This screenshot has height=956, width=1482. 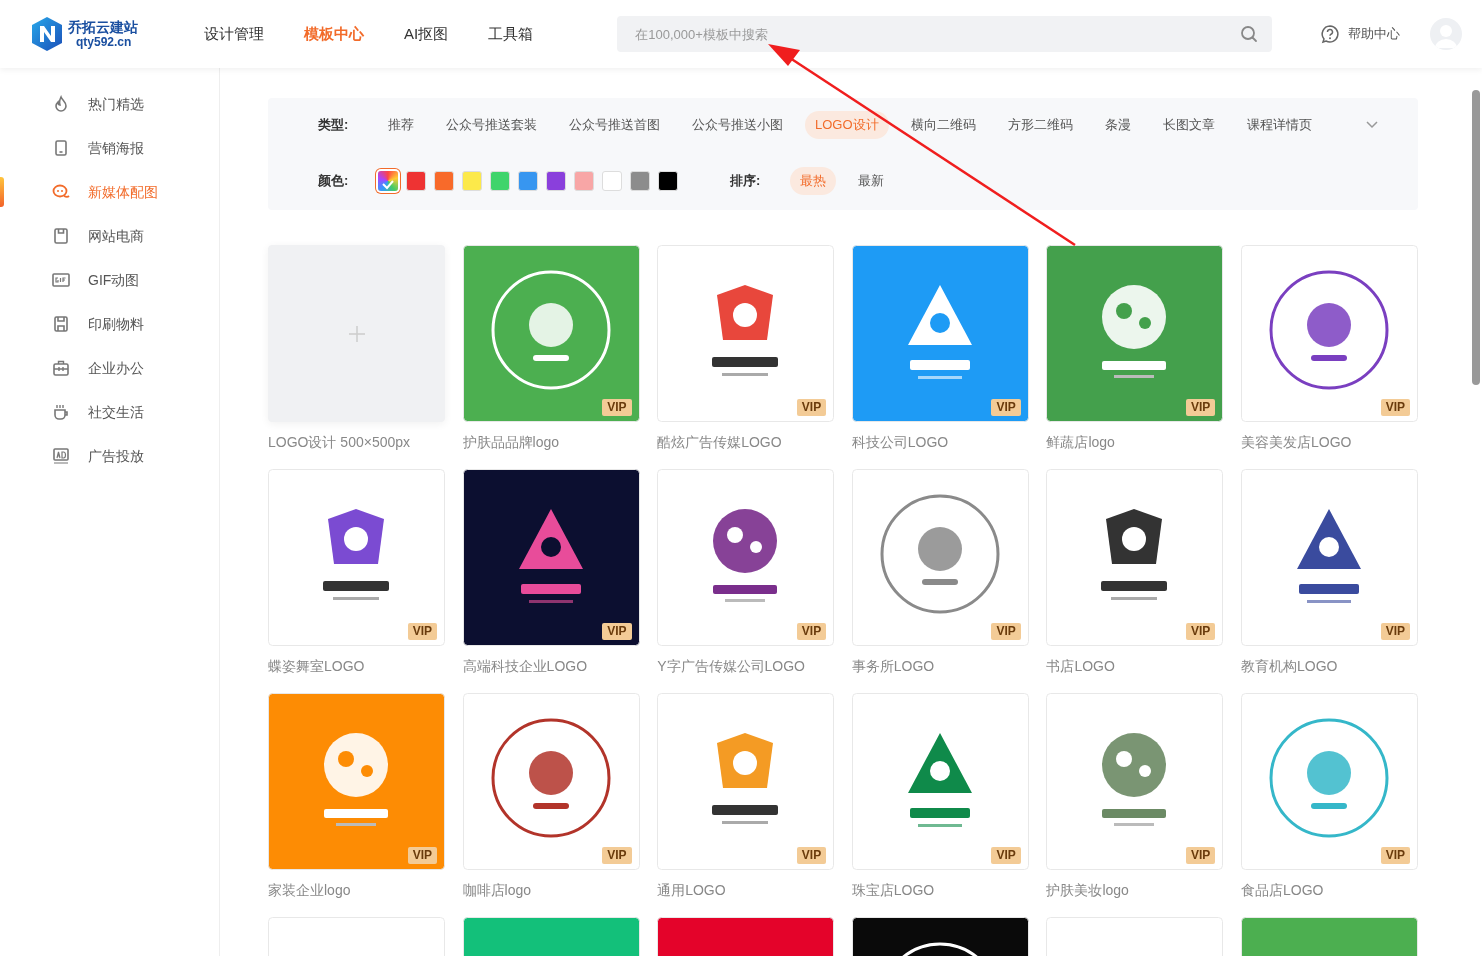 I want to click on gif-icon, so click(x=61, y=280).